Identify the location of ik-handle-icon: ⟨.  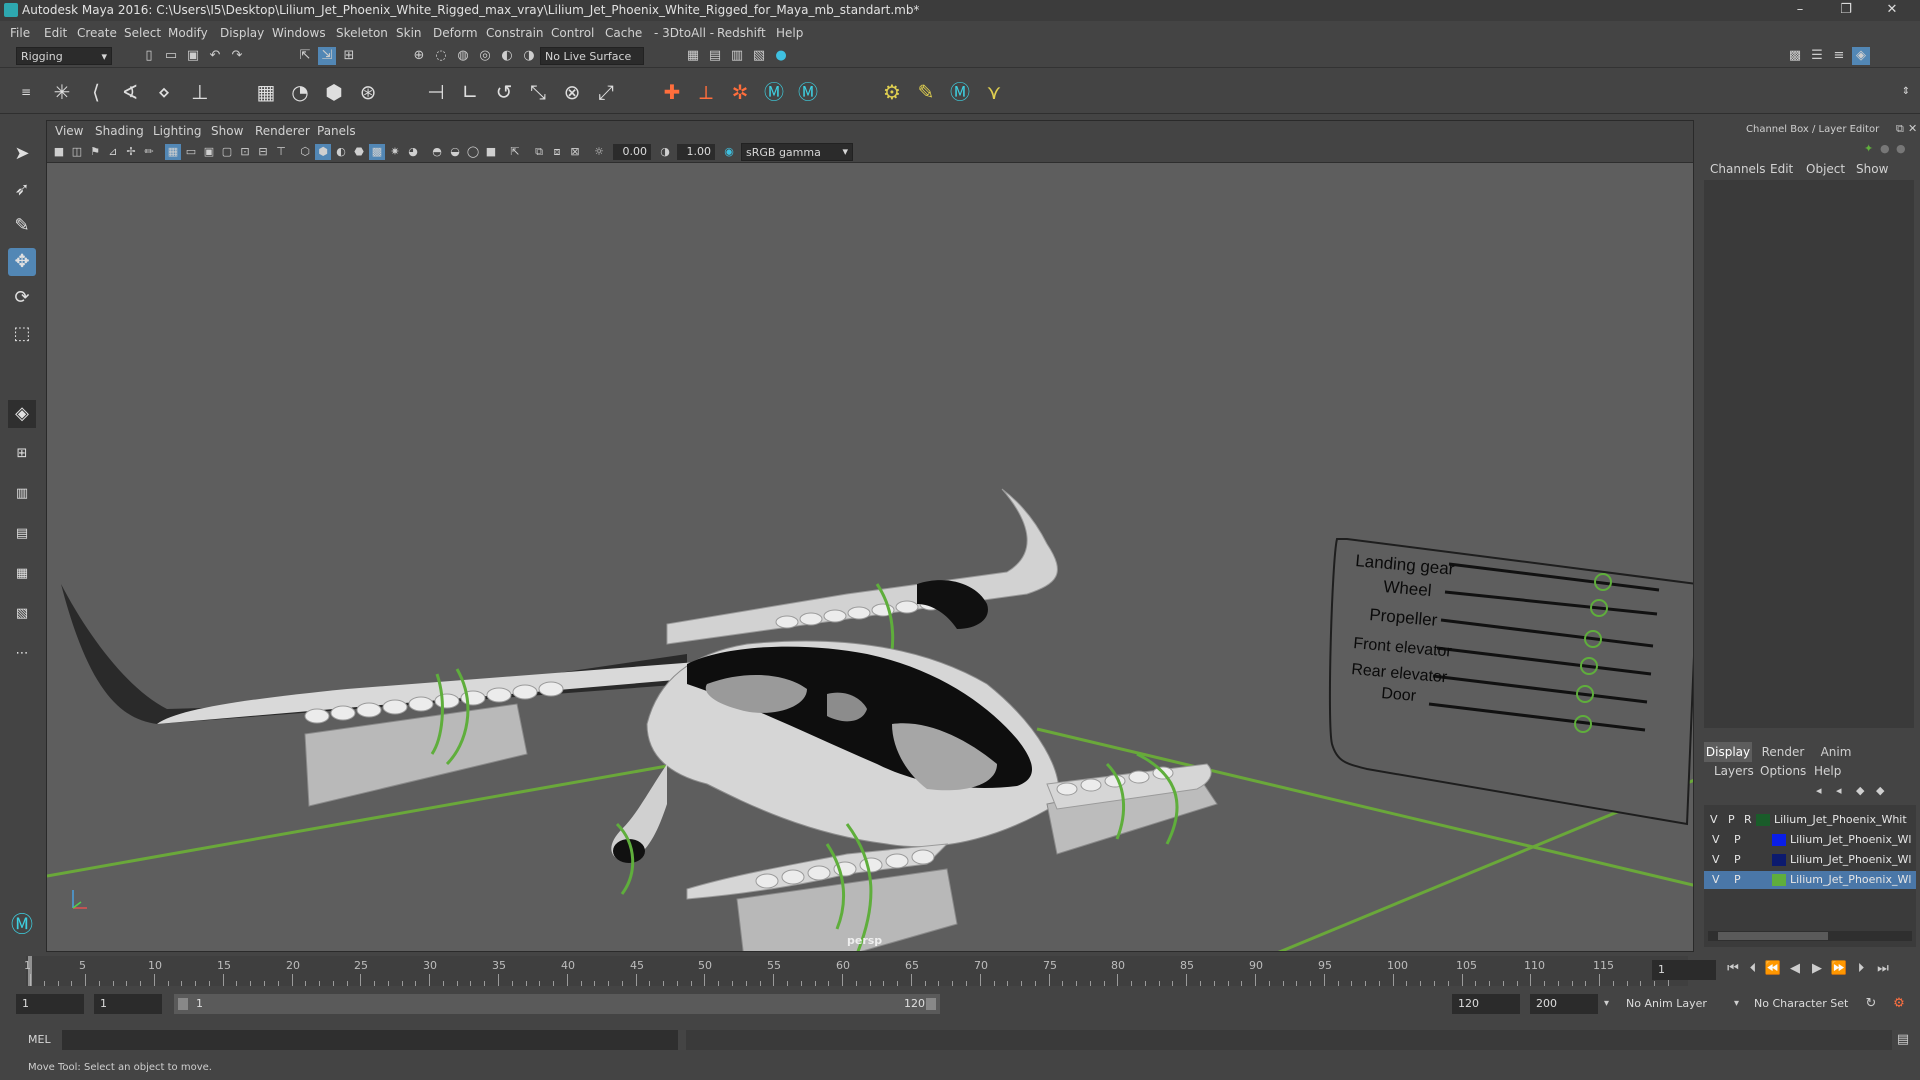
(96, 92).